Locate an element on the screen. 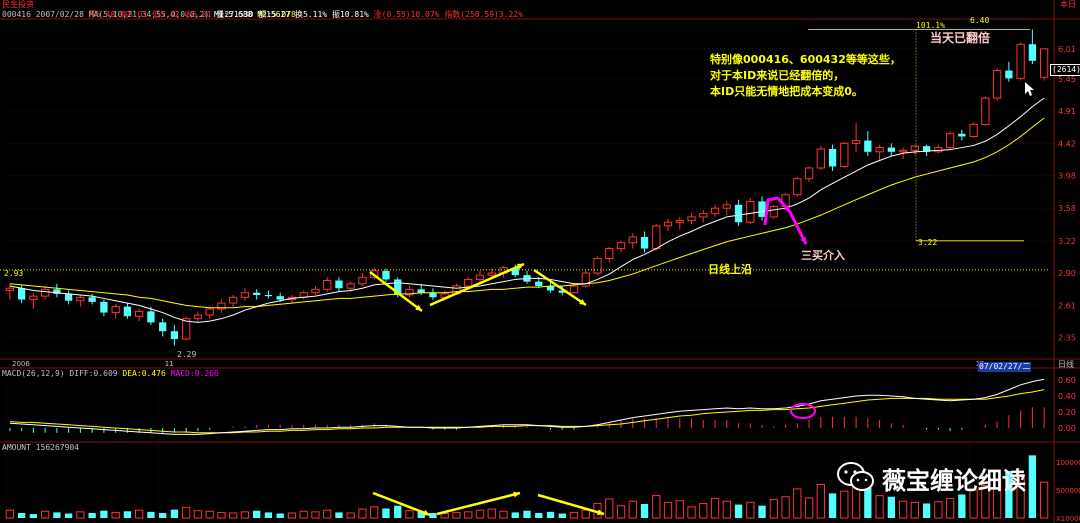  cursor-price-label: (2614) is located at coordinates (1065, 70).